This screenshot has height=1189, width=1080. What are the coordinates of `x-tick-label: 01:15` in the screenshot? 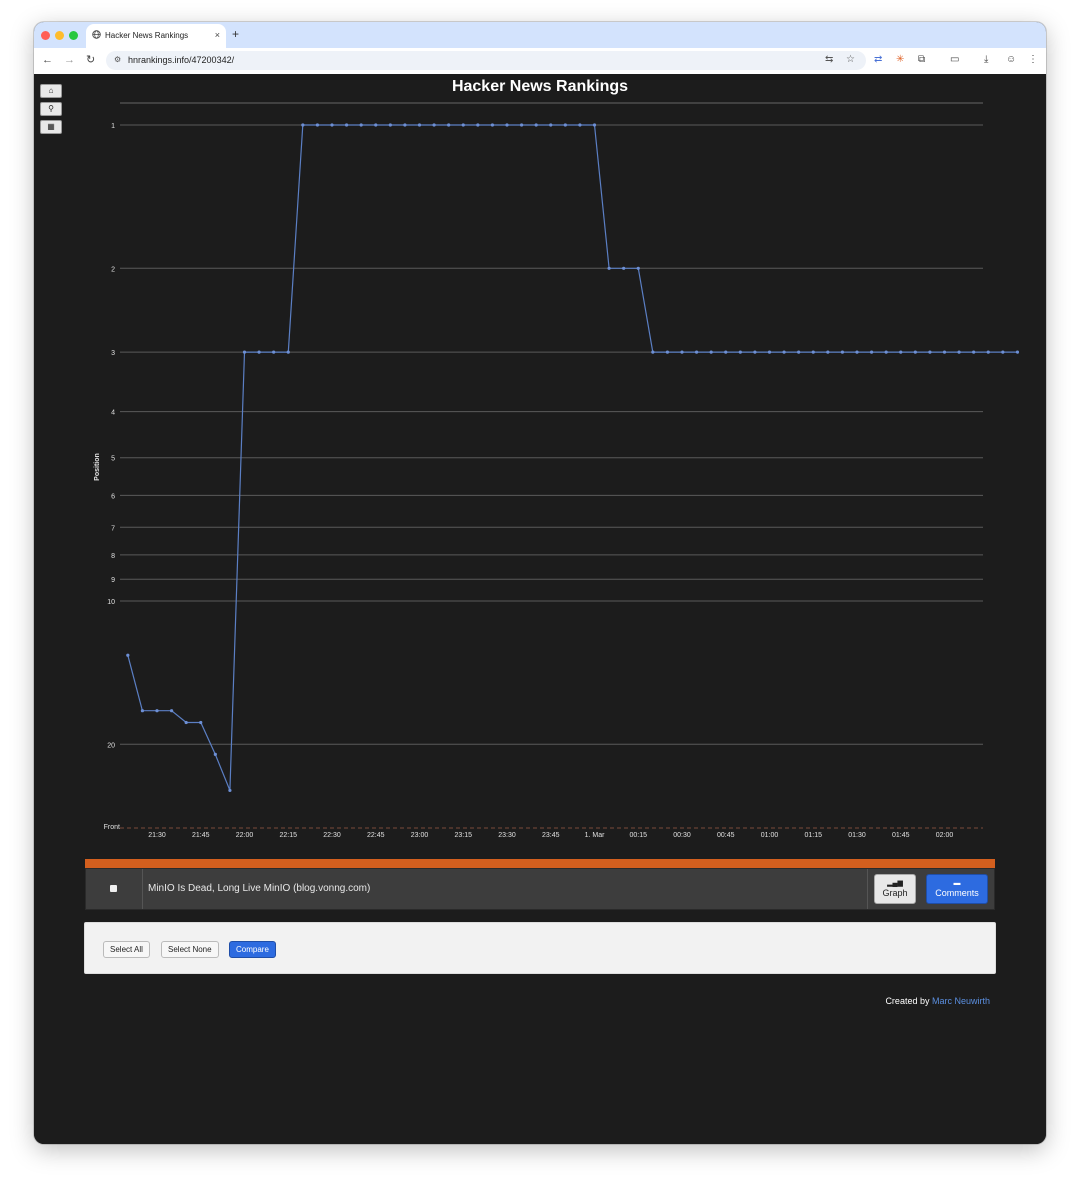 It's located at (813, 835).